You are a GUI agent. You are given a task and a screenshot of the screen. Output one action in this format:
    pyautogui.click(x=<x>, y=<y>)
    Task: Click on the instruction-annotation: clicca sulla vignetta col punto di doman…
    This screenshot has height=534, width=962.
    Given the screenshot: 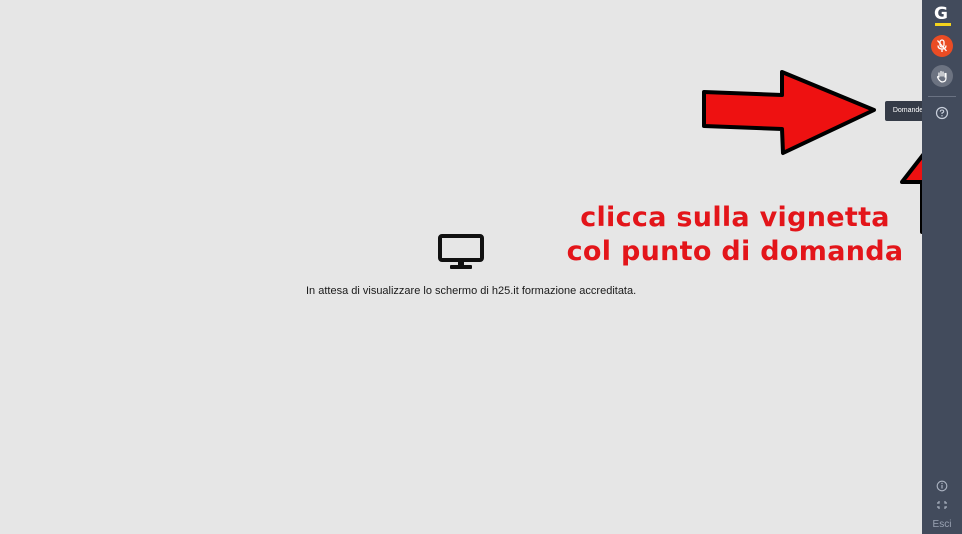 What is the action you would take?
    pyautogui.click(x=735, y=235)
    